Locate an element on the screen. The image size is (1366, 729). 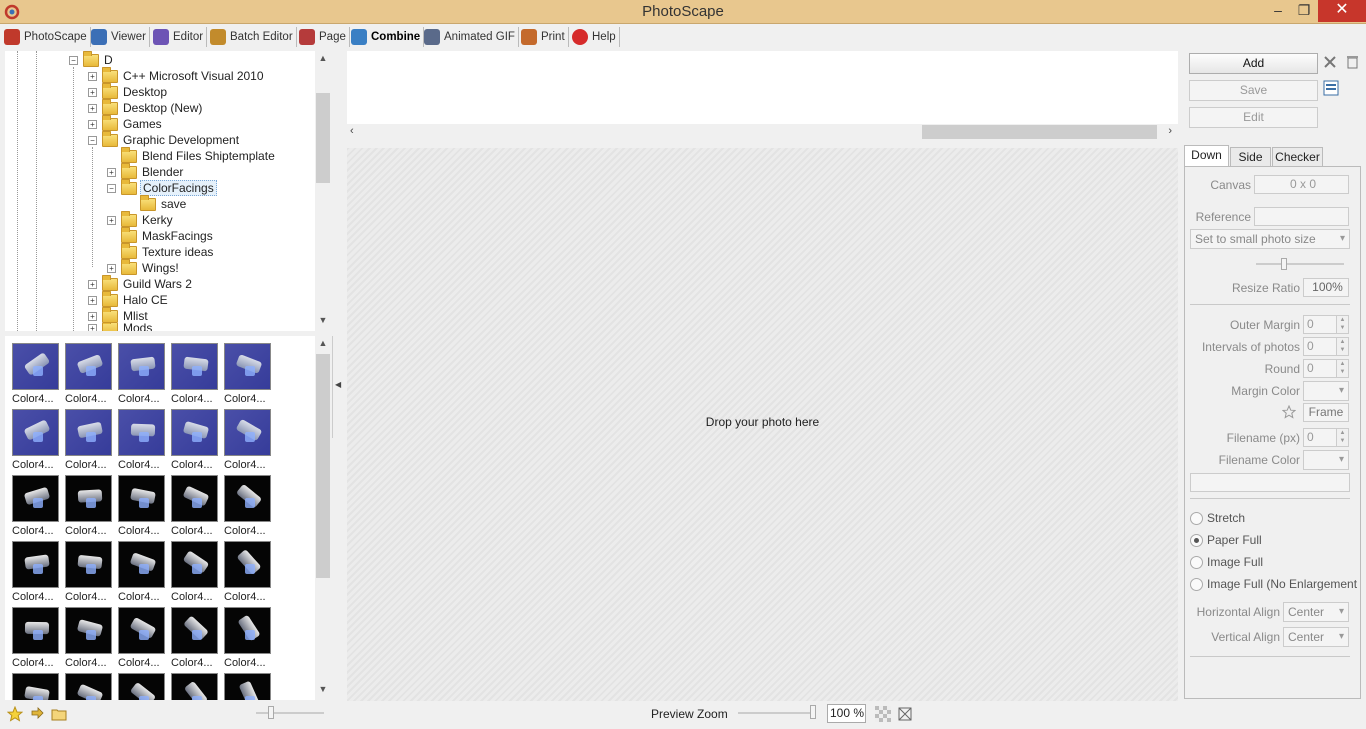
radio-image-full: Image Full is located at coordinates (1226, 562).